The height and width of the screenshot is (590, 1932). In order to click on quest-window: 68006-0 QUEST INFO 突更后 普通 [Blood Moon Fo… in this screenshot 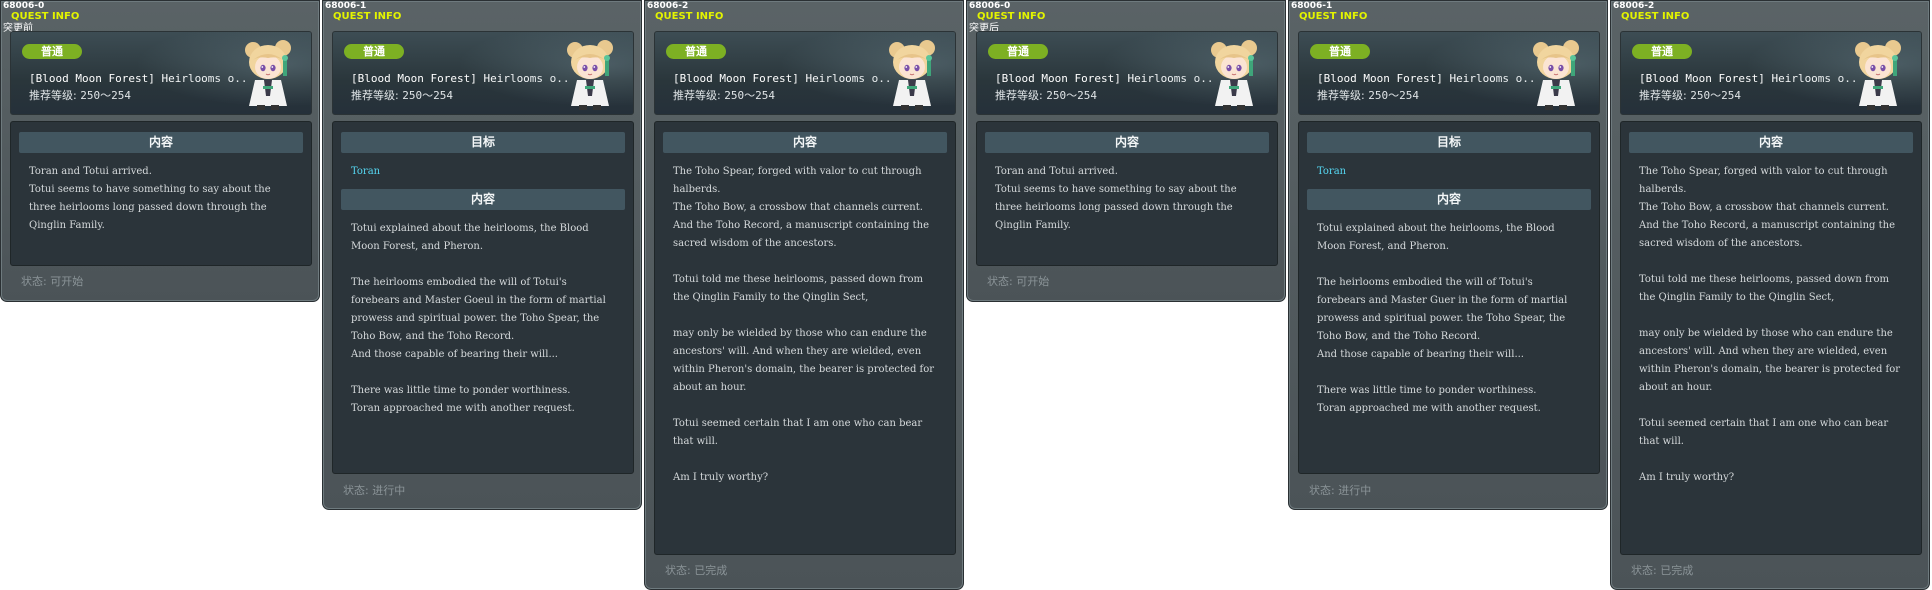, I will do `click(1126, 151)`.